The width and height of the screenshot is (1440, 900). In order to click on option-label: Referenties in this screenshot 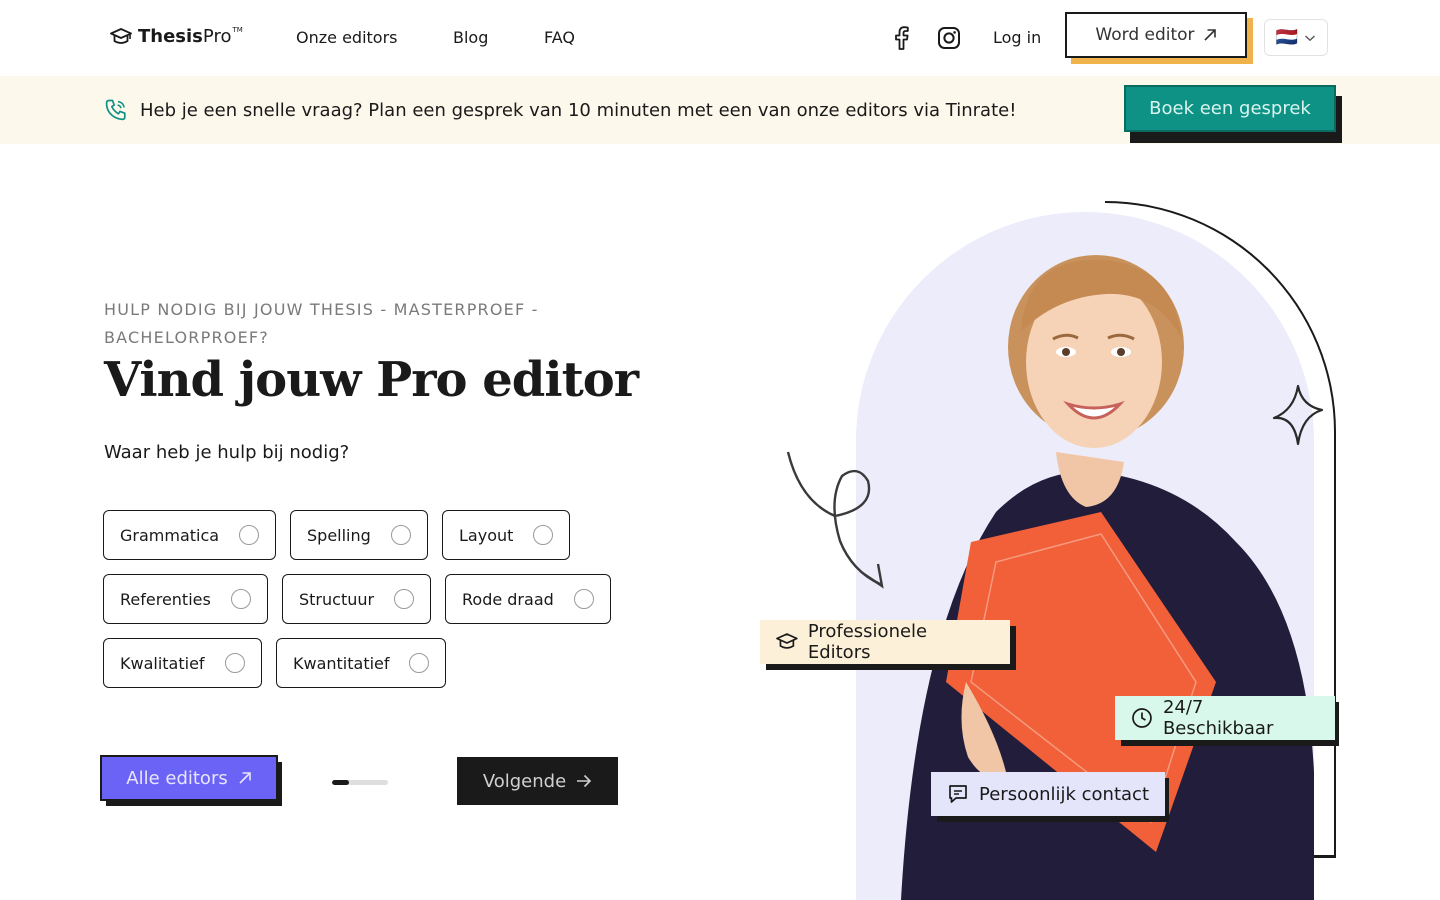, I will do `click(165, 599)`.